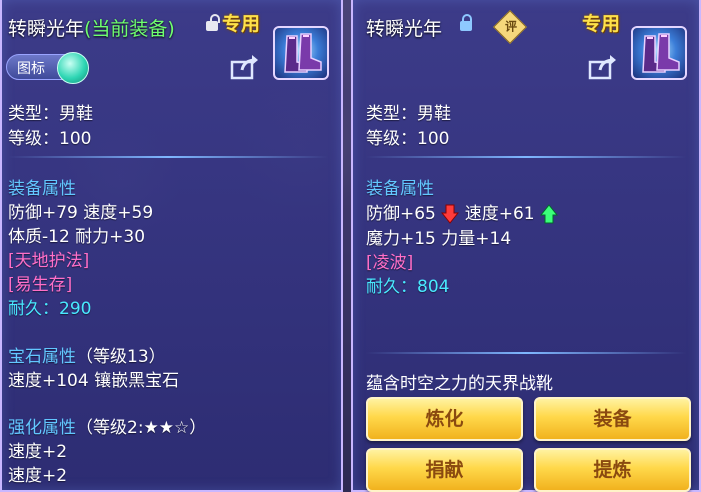 This screenshot has height=492, width=701. Describe the element at coordinates (439, 239) in the screenshot. I see `attr-line-2: 魔力+15 力量+14` at that location.